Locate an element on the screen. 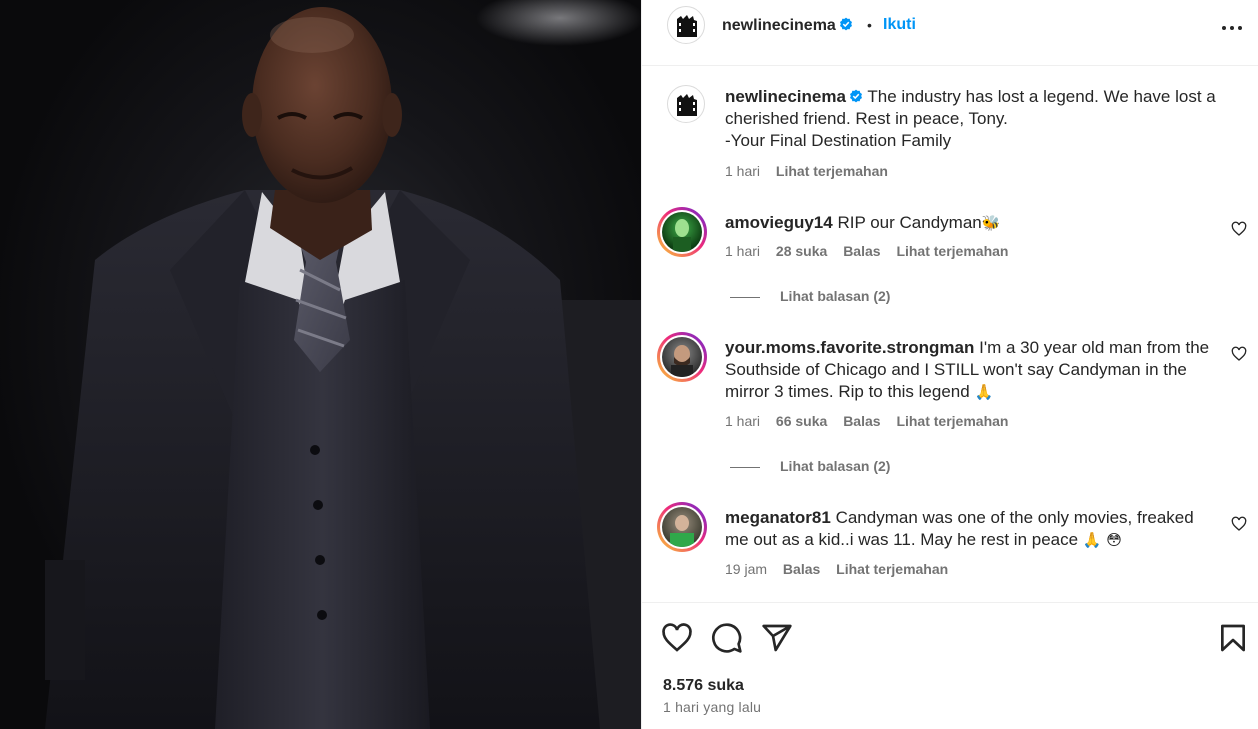 The height and width of the screenshot is (729, 1258). author-username: newlinecinema is located at coordinates (787, 26).